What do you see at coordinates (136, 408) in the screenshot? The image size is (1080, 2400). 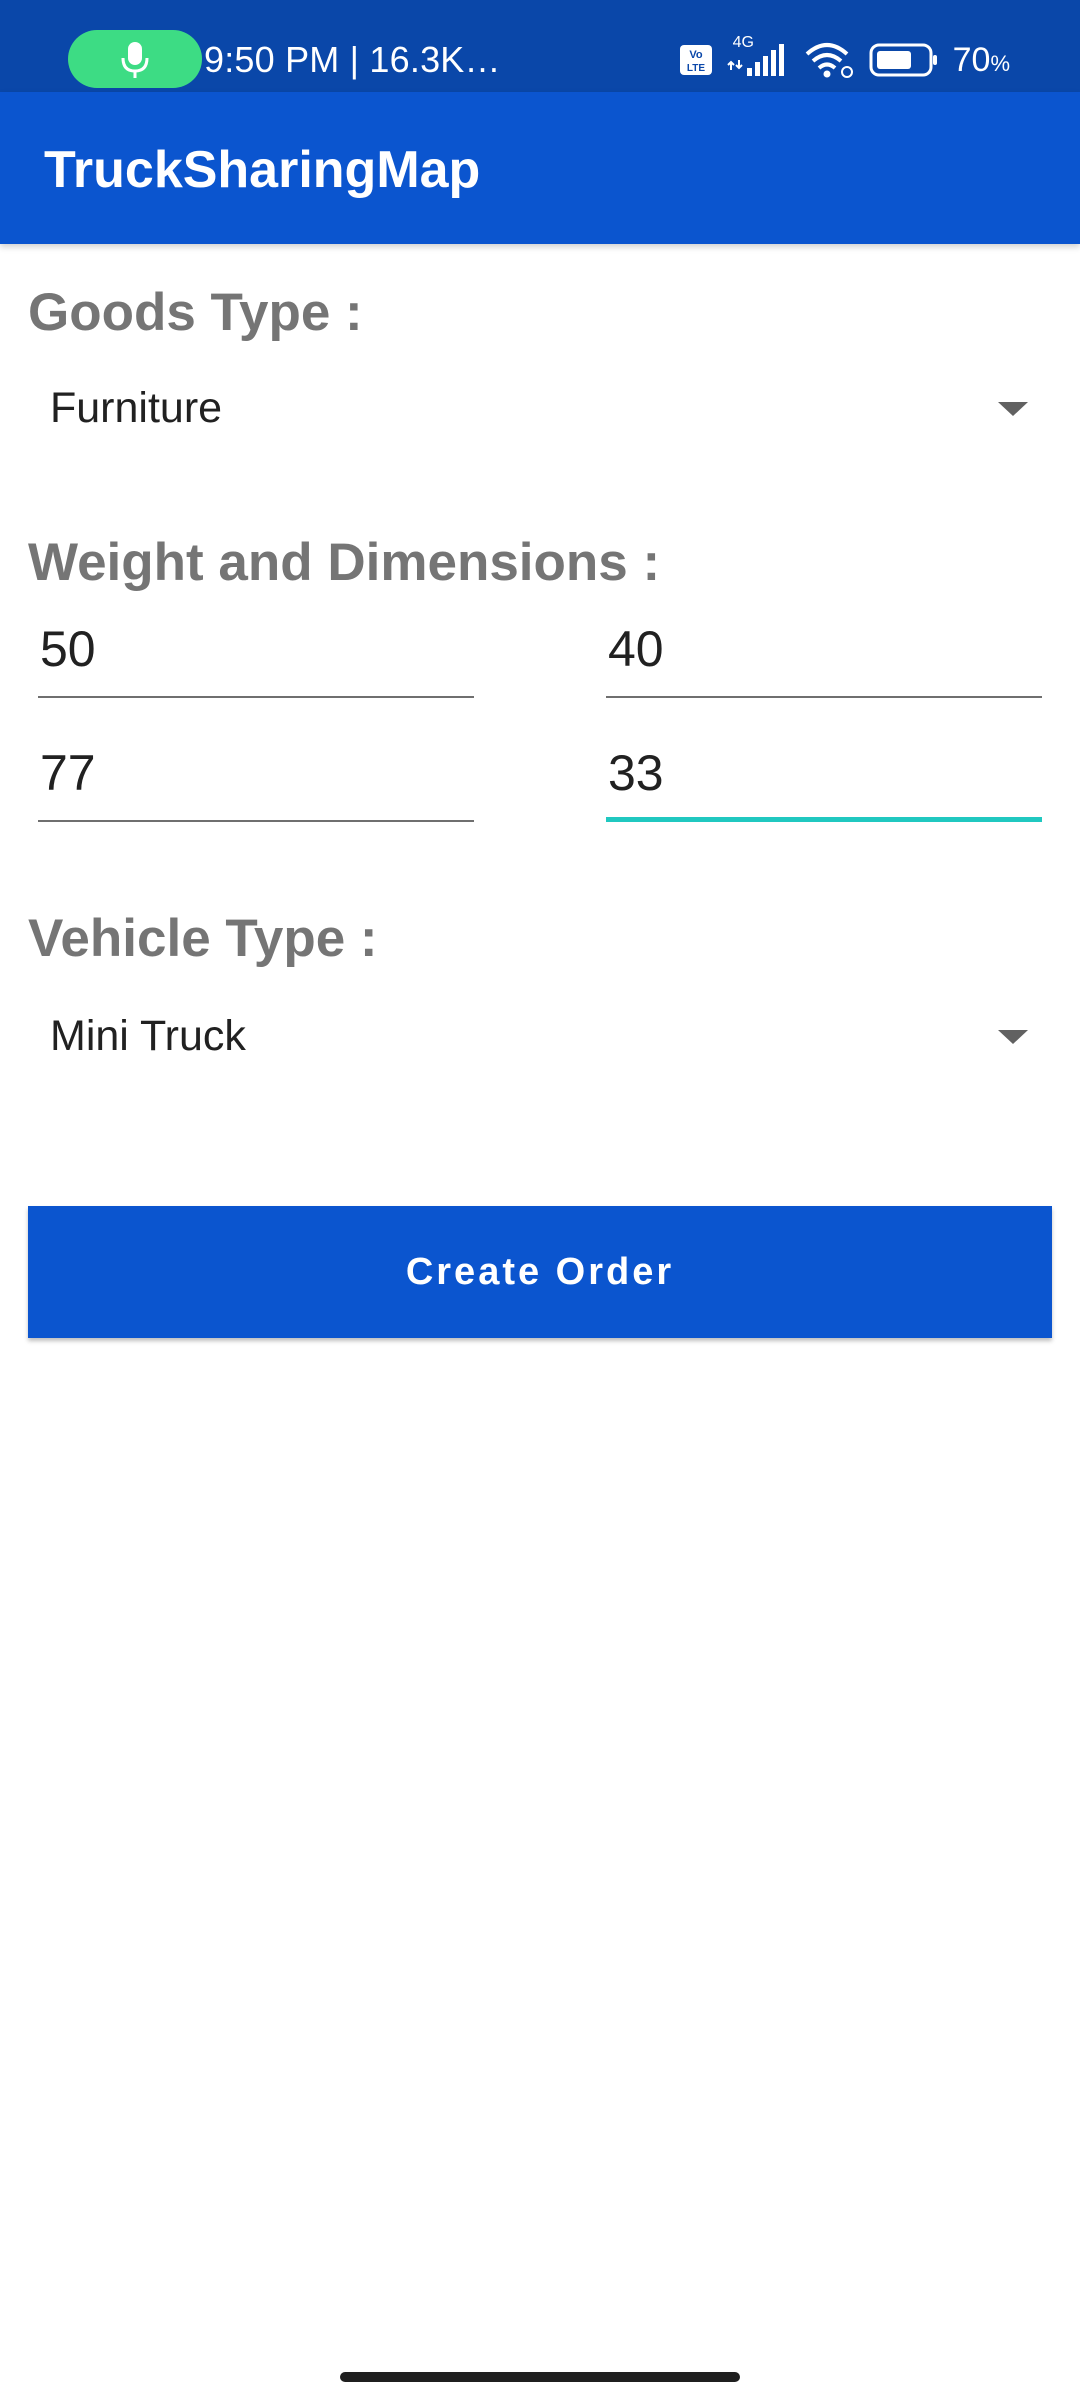 I see `goods-type-value: Furniture` at bounding box center [136, 408].